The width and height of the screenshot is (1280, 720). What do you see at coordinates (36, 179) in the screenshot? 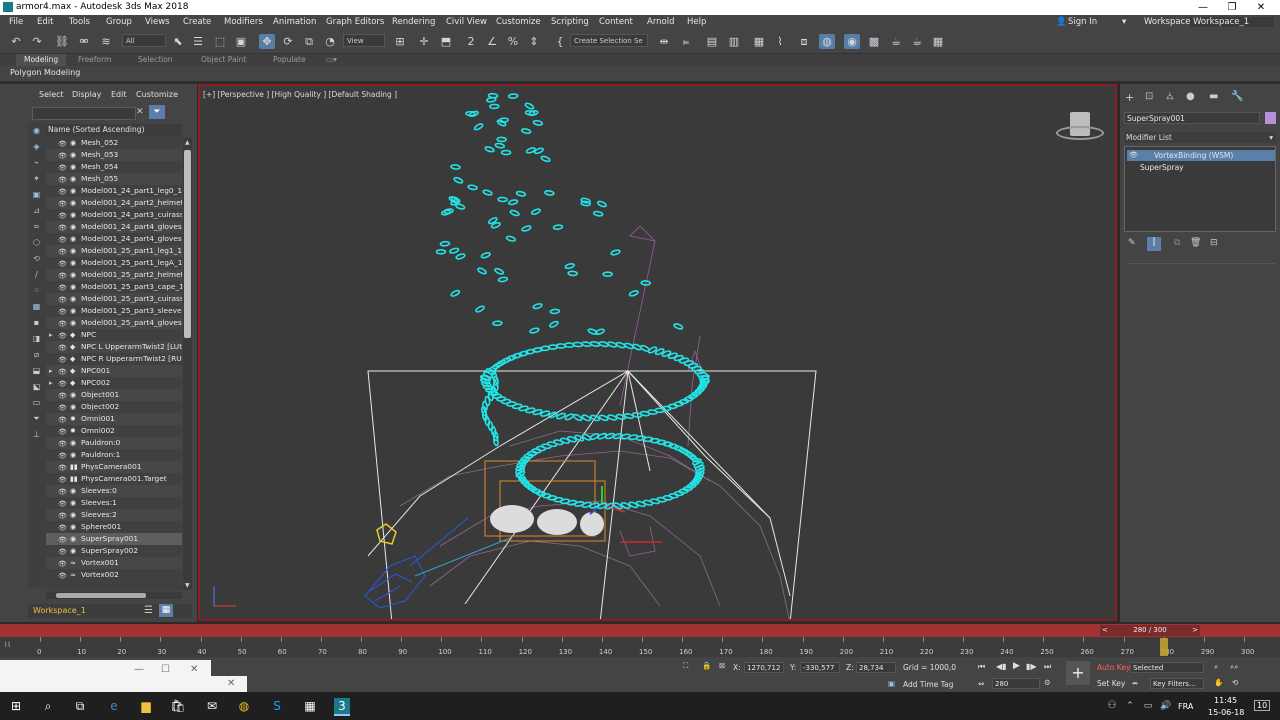
I see `display-lights-icon: ✦` at bounding box center [36, 179].